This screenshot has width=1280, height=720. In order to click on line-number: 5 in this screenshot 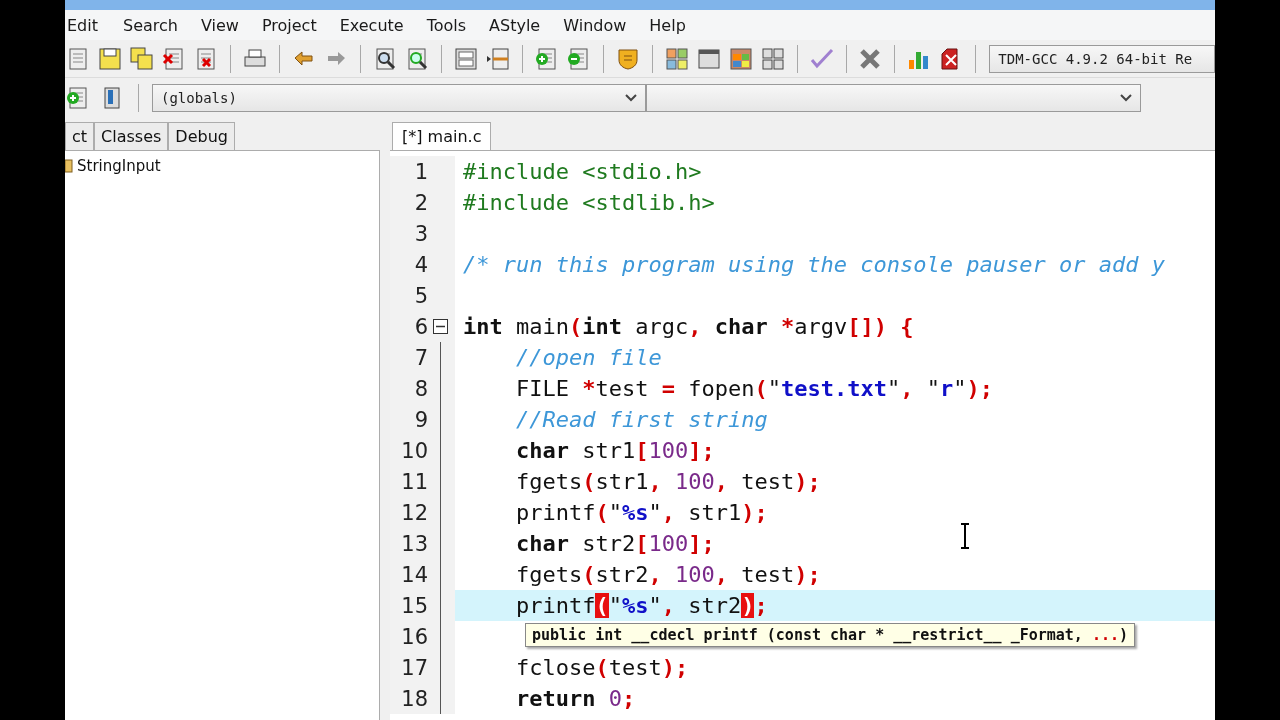, I will do `click(420, 295)`.